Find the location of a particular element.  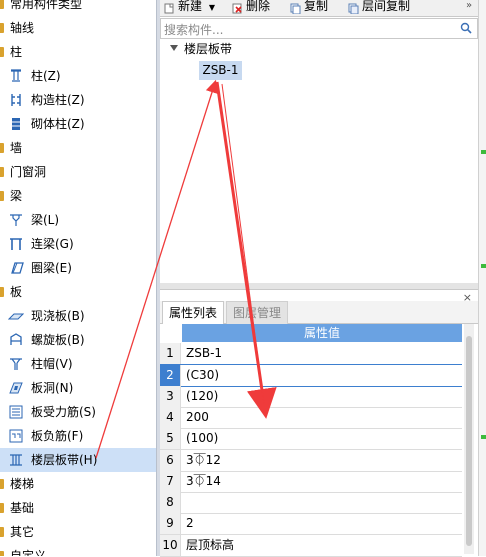

tab-property-list: 属性列表 is located at coordinates (193, 312).